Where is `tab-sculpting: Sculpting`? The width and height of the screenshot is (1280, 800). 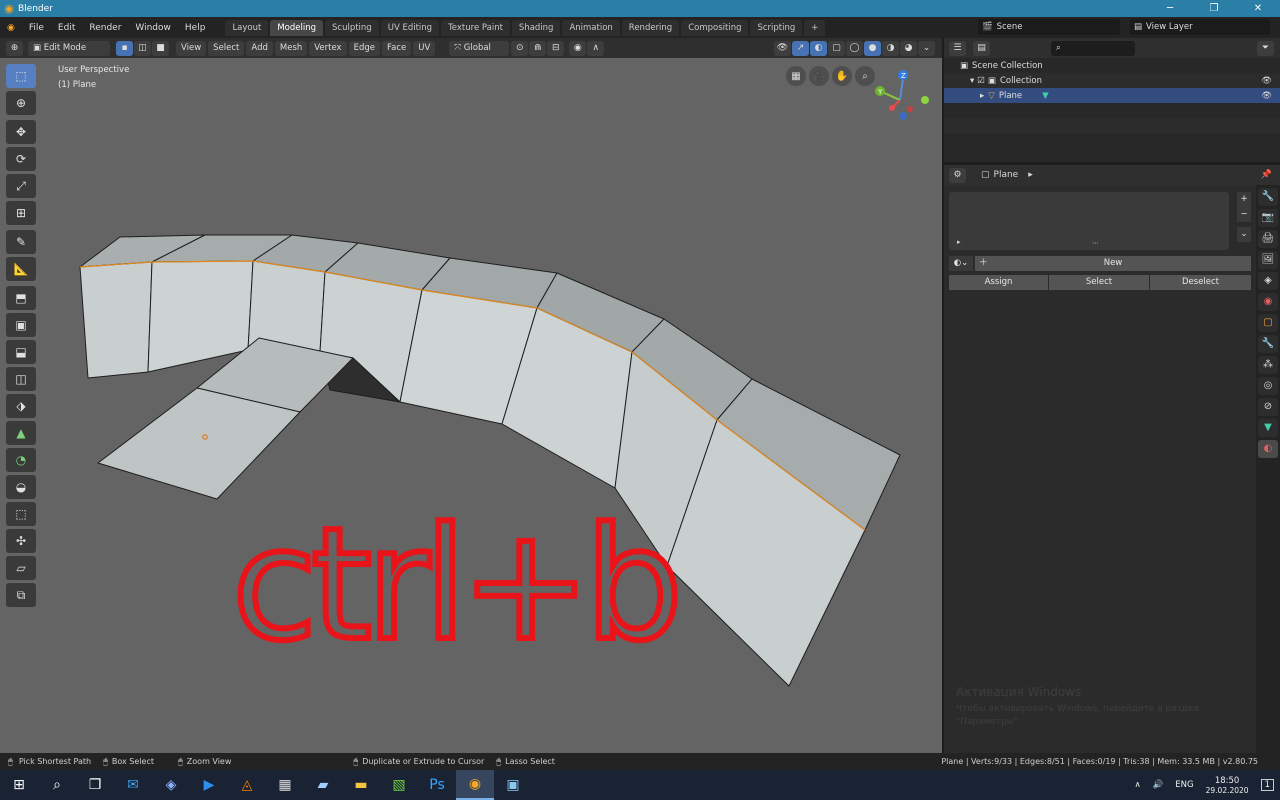
tab-sculpting: Sculpting is located at coordinates (352, 27).